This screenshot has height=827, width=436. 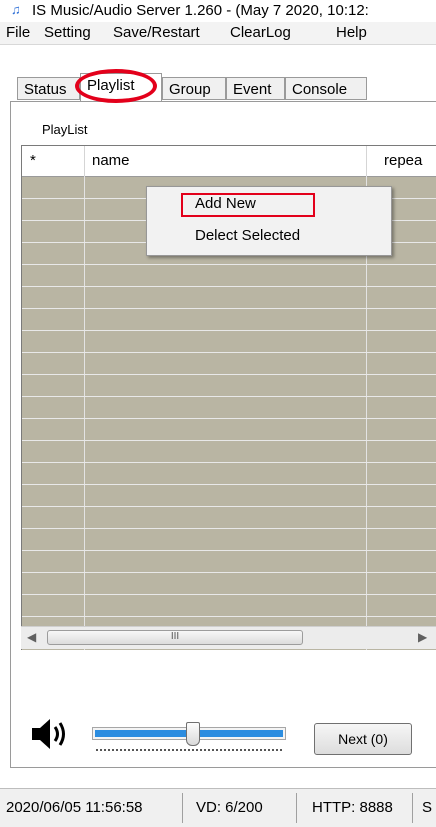 What do you see at coordinates (16, 9) in the screenshot?
I see `music-note-icon: ♫` at bounding box center [16, 9].